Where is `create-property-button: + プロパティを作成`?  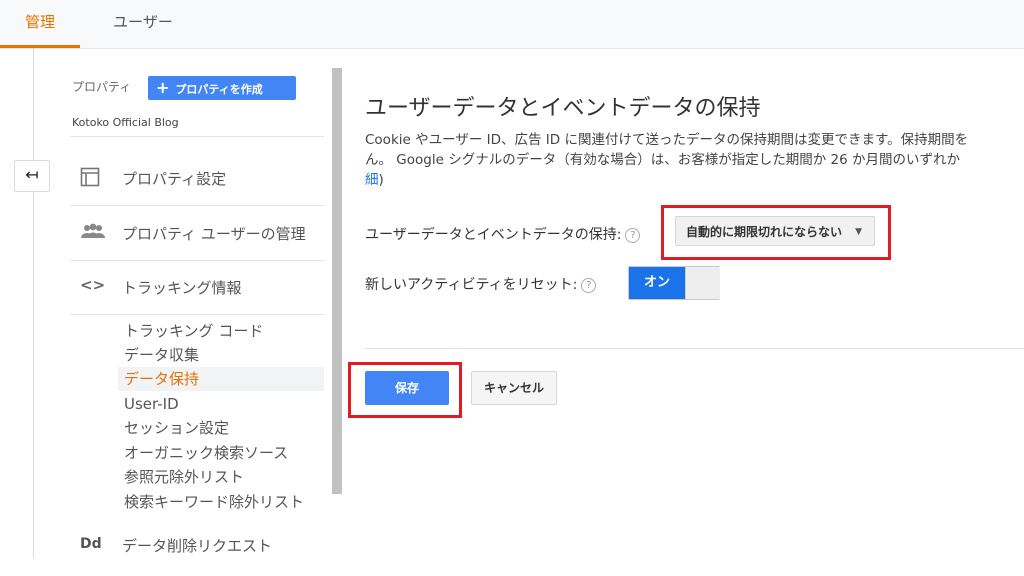 create-property-button: + プロパティを作成 is located at coordinates (222, 88).